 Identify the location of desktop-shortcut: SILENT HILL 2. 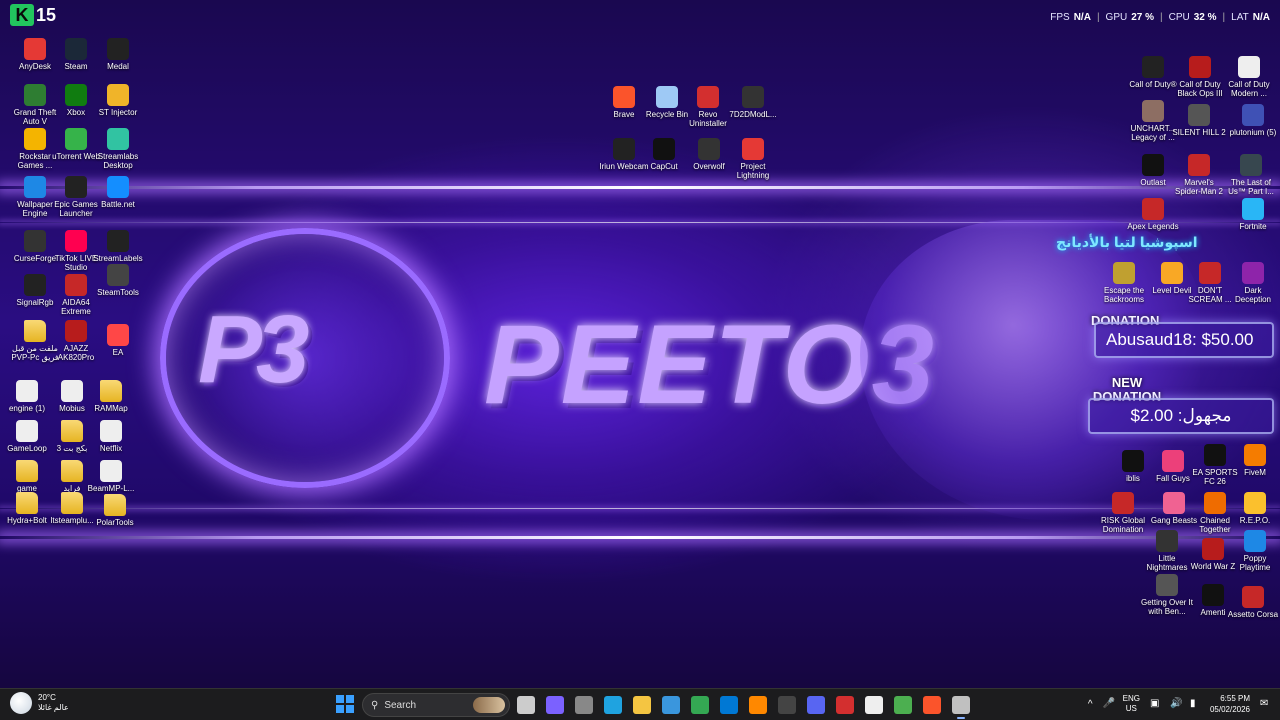
(1199, 120).